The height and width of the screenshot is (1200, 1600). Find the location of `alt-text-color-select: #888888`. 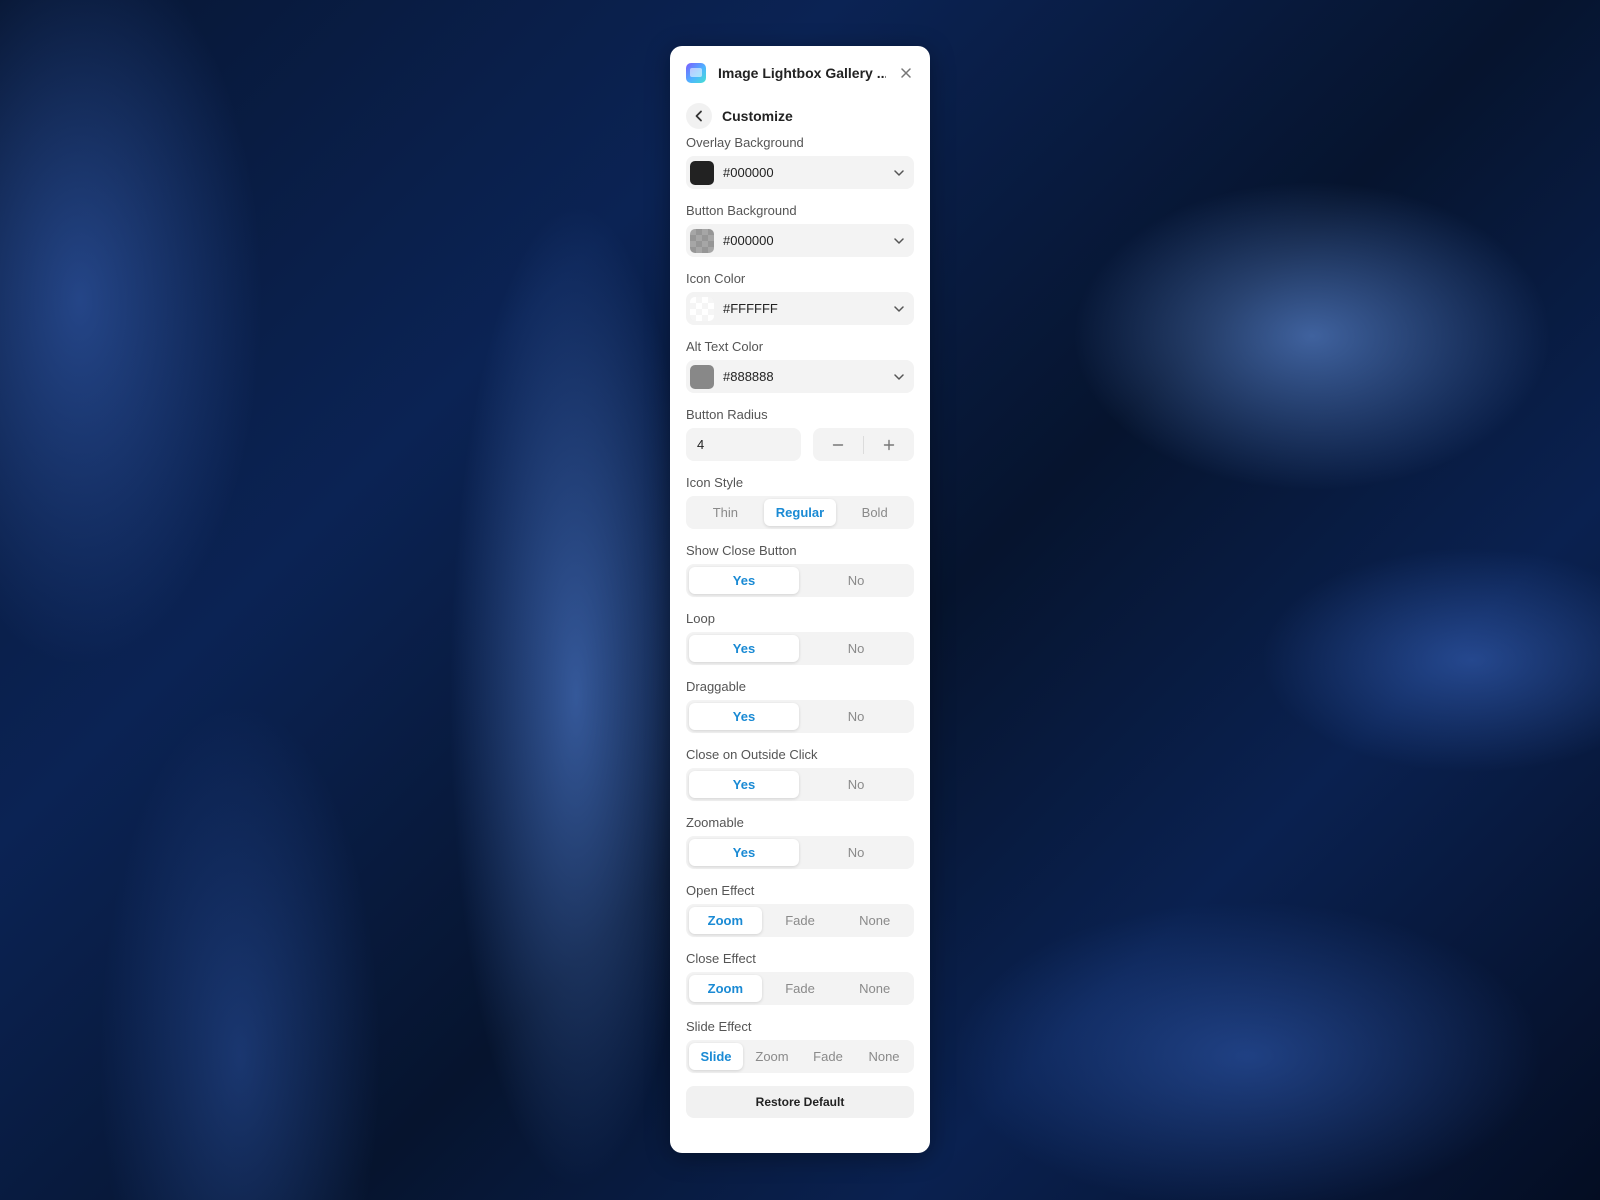

alt-text-color-select: #888888 is located at coordinates (800, 376).